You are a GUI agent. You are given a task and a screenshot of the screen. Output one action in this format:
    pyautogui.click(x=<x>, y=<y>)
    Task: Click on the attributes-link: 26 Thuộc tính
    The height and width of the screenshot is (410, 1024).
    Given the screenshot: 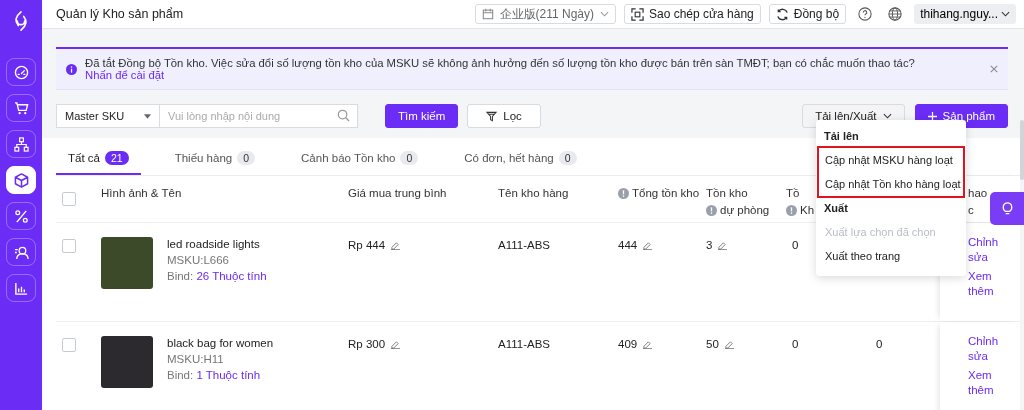 What is the action you would take?
    pyautogui.click(x=231, y=276)
    